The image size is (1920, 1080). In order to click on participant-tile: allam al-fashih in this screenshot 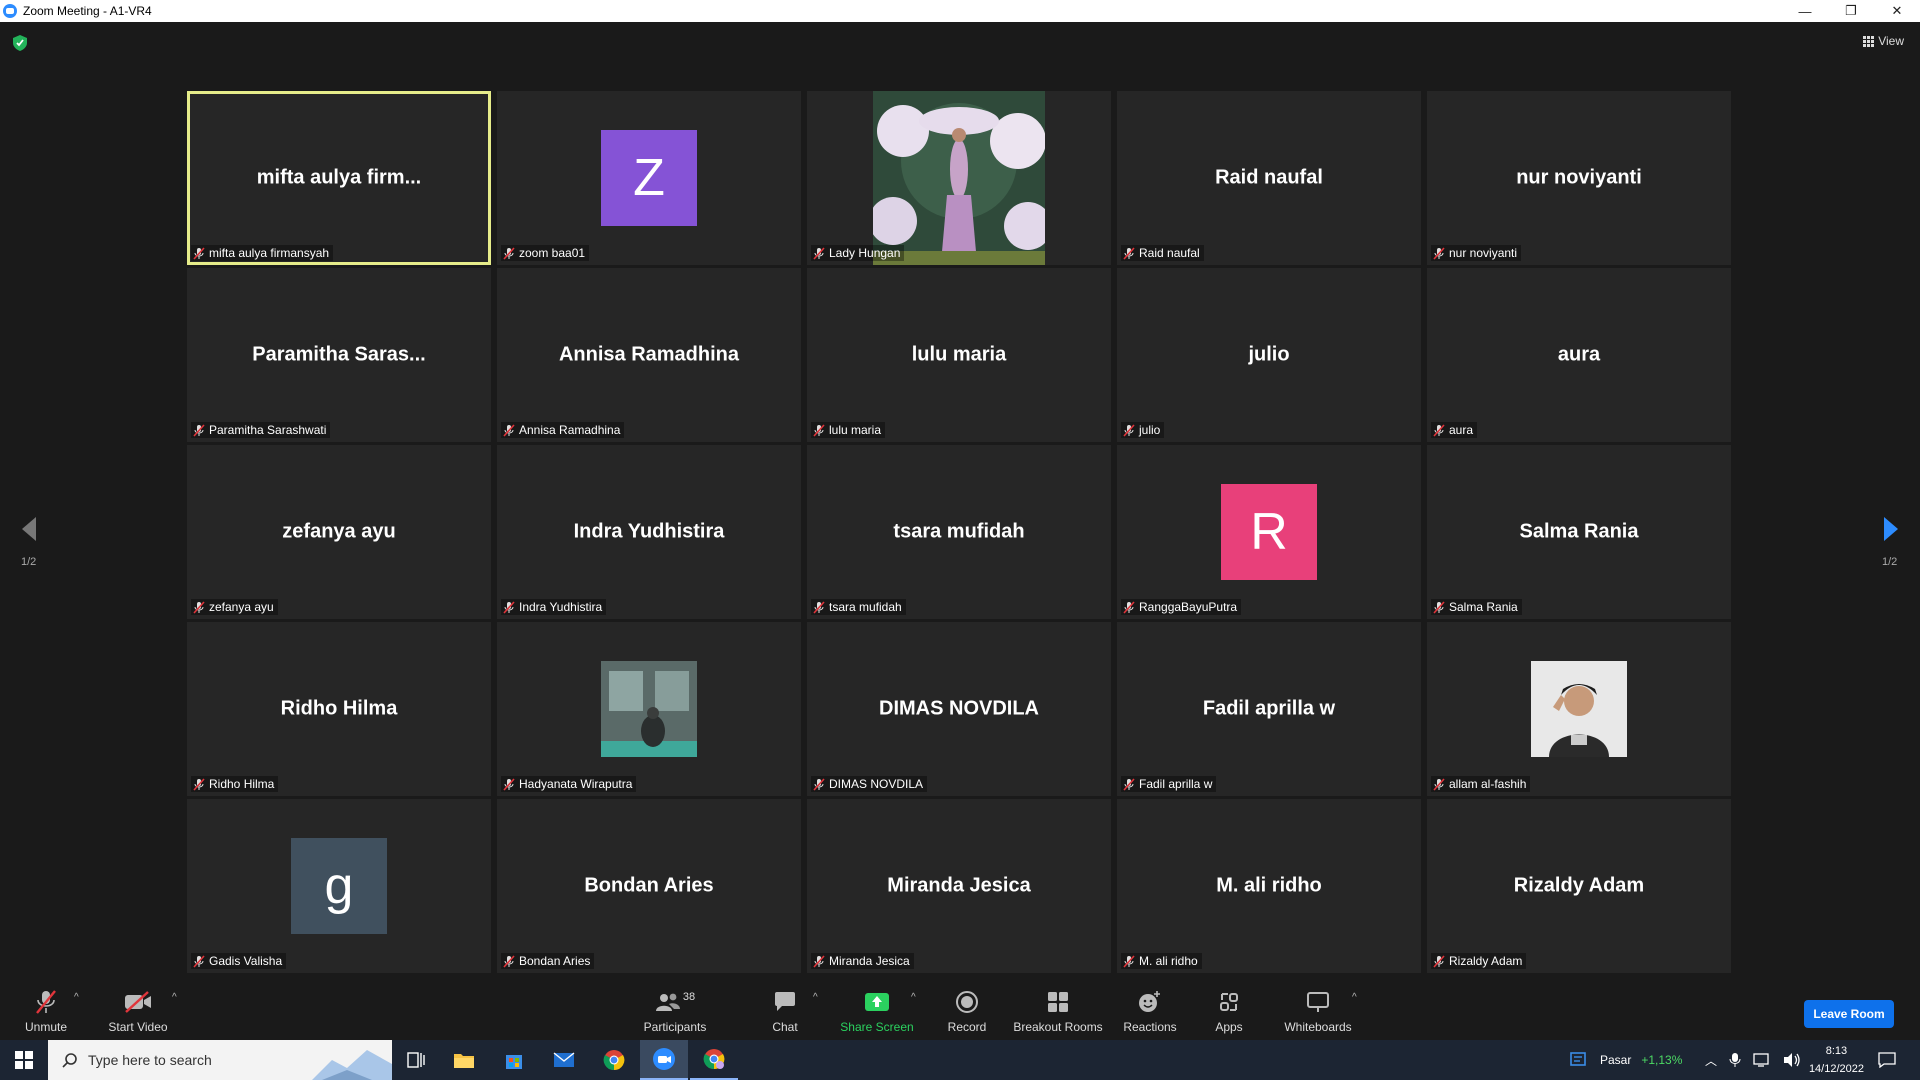, I will do `click(1579, 709)`.